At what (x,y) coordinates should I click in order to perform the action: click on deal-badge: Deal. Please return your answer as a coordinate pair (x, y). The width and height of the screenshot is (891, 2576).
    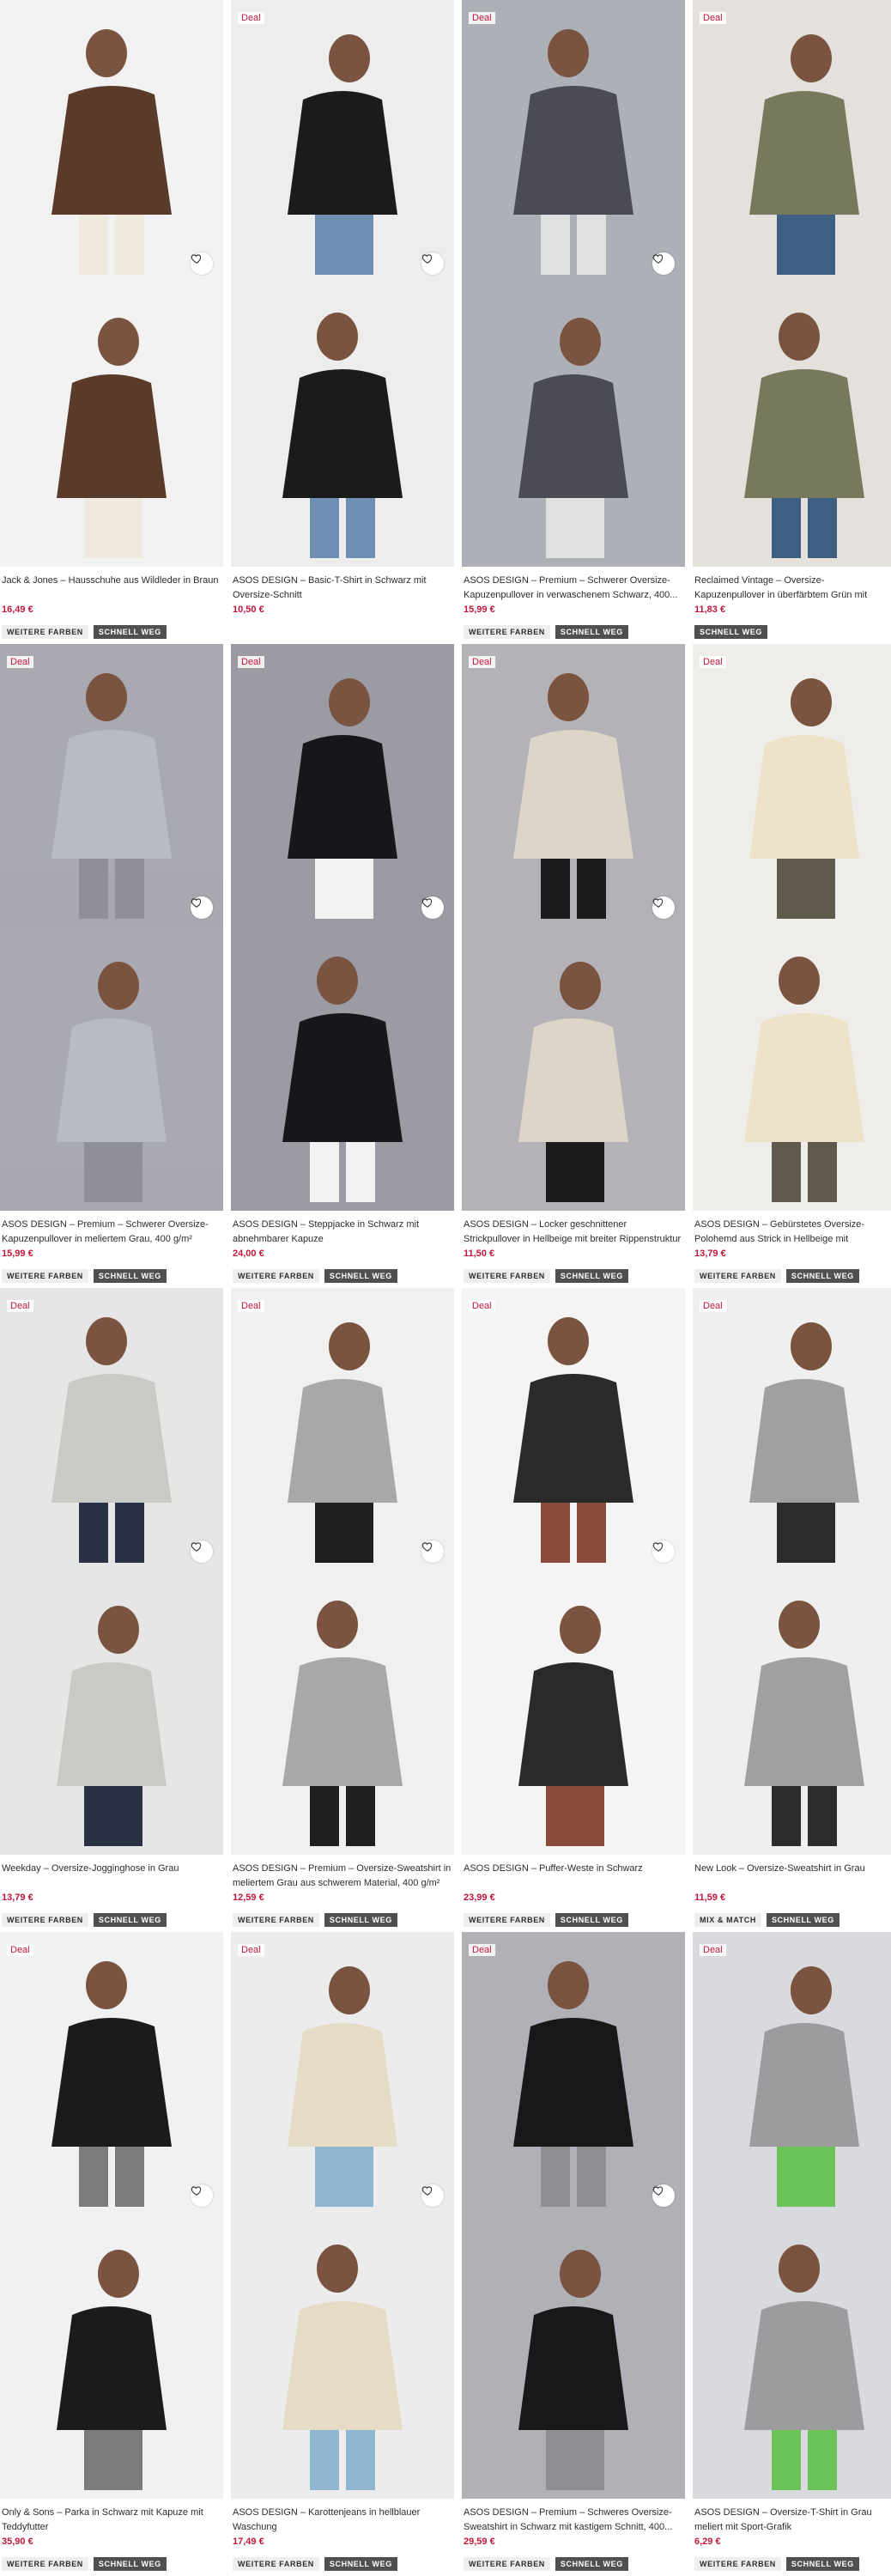
    Looking at the image, I should click on (251, 1306).